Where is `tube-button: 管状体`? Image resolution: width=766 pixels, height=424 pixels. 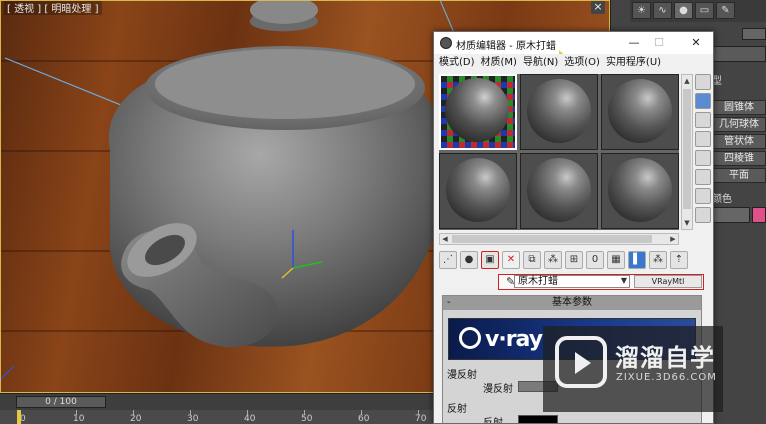 tube-button: 管状体 is located at coordinates (739, 141).